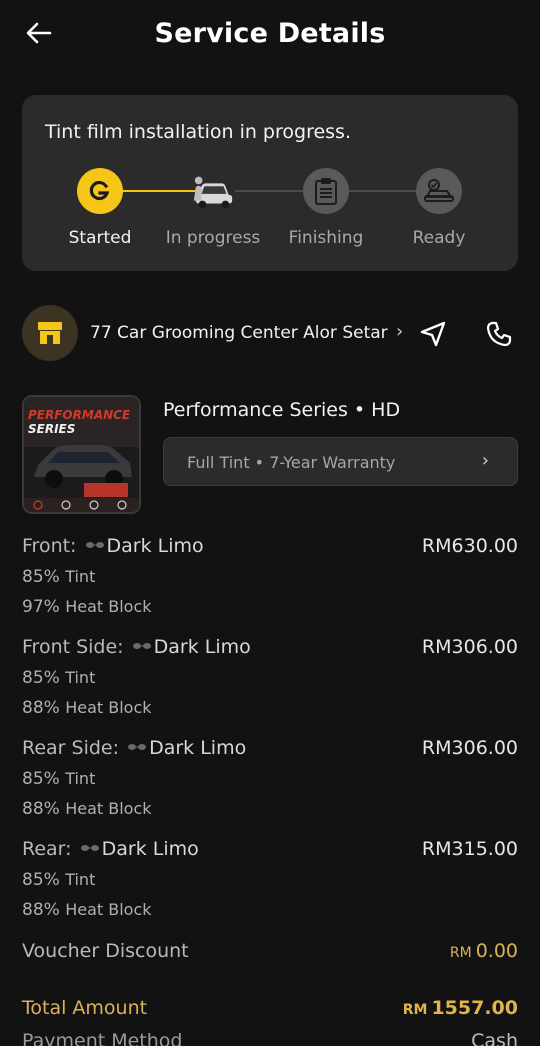  Describe the element at coordinates (100, 238) in the screenshot. I see `step-label: Started` at that location.